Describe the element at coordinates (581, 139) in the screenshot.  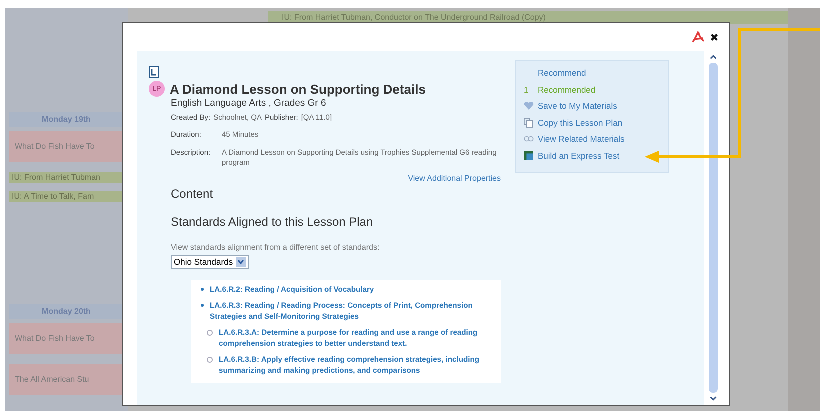
I see `action-link: View Related Materials` at that location.